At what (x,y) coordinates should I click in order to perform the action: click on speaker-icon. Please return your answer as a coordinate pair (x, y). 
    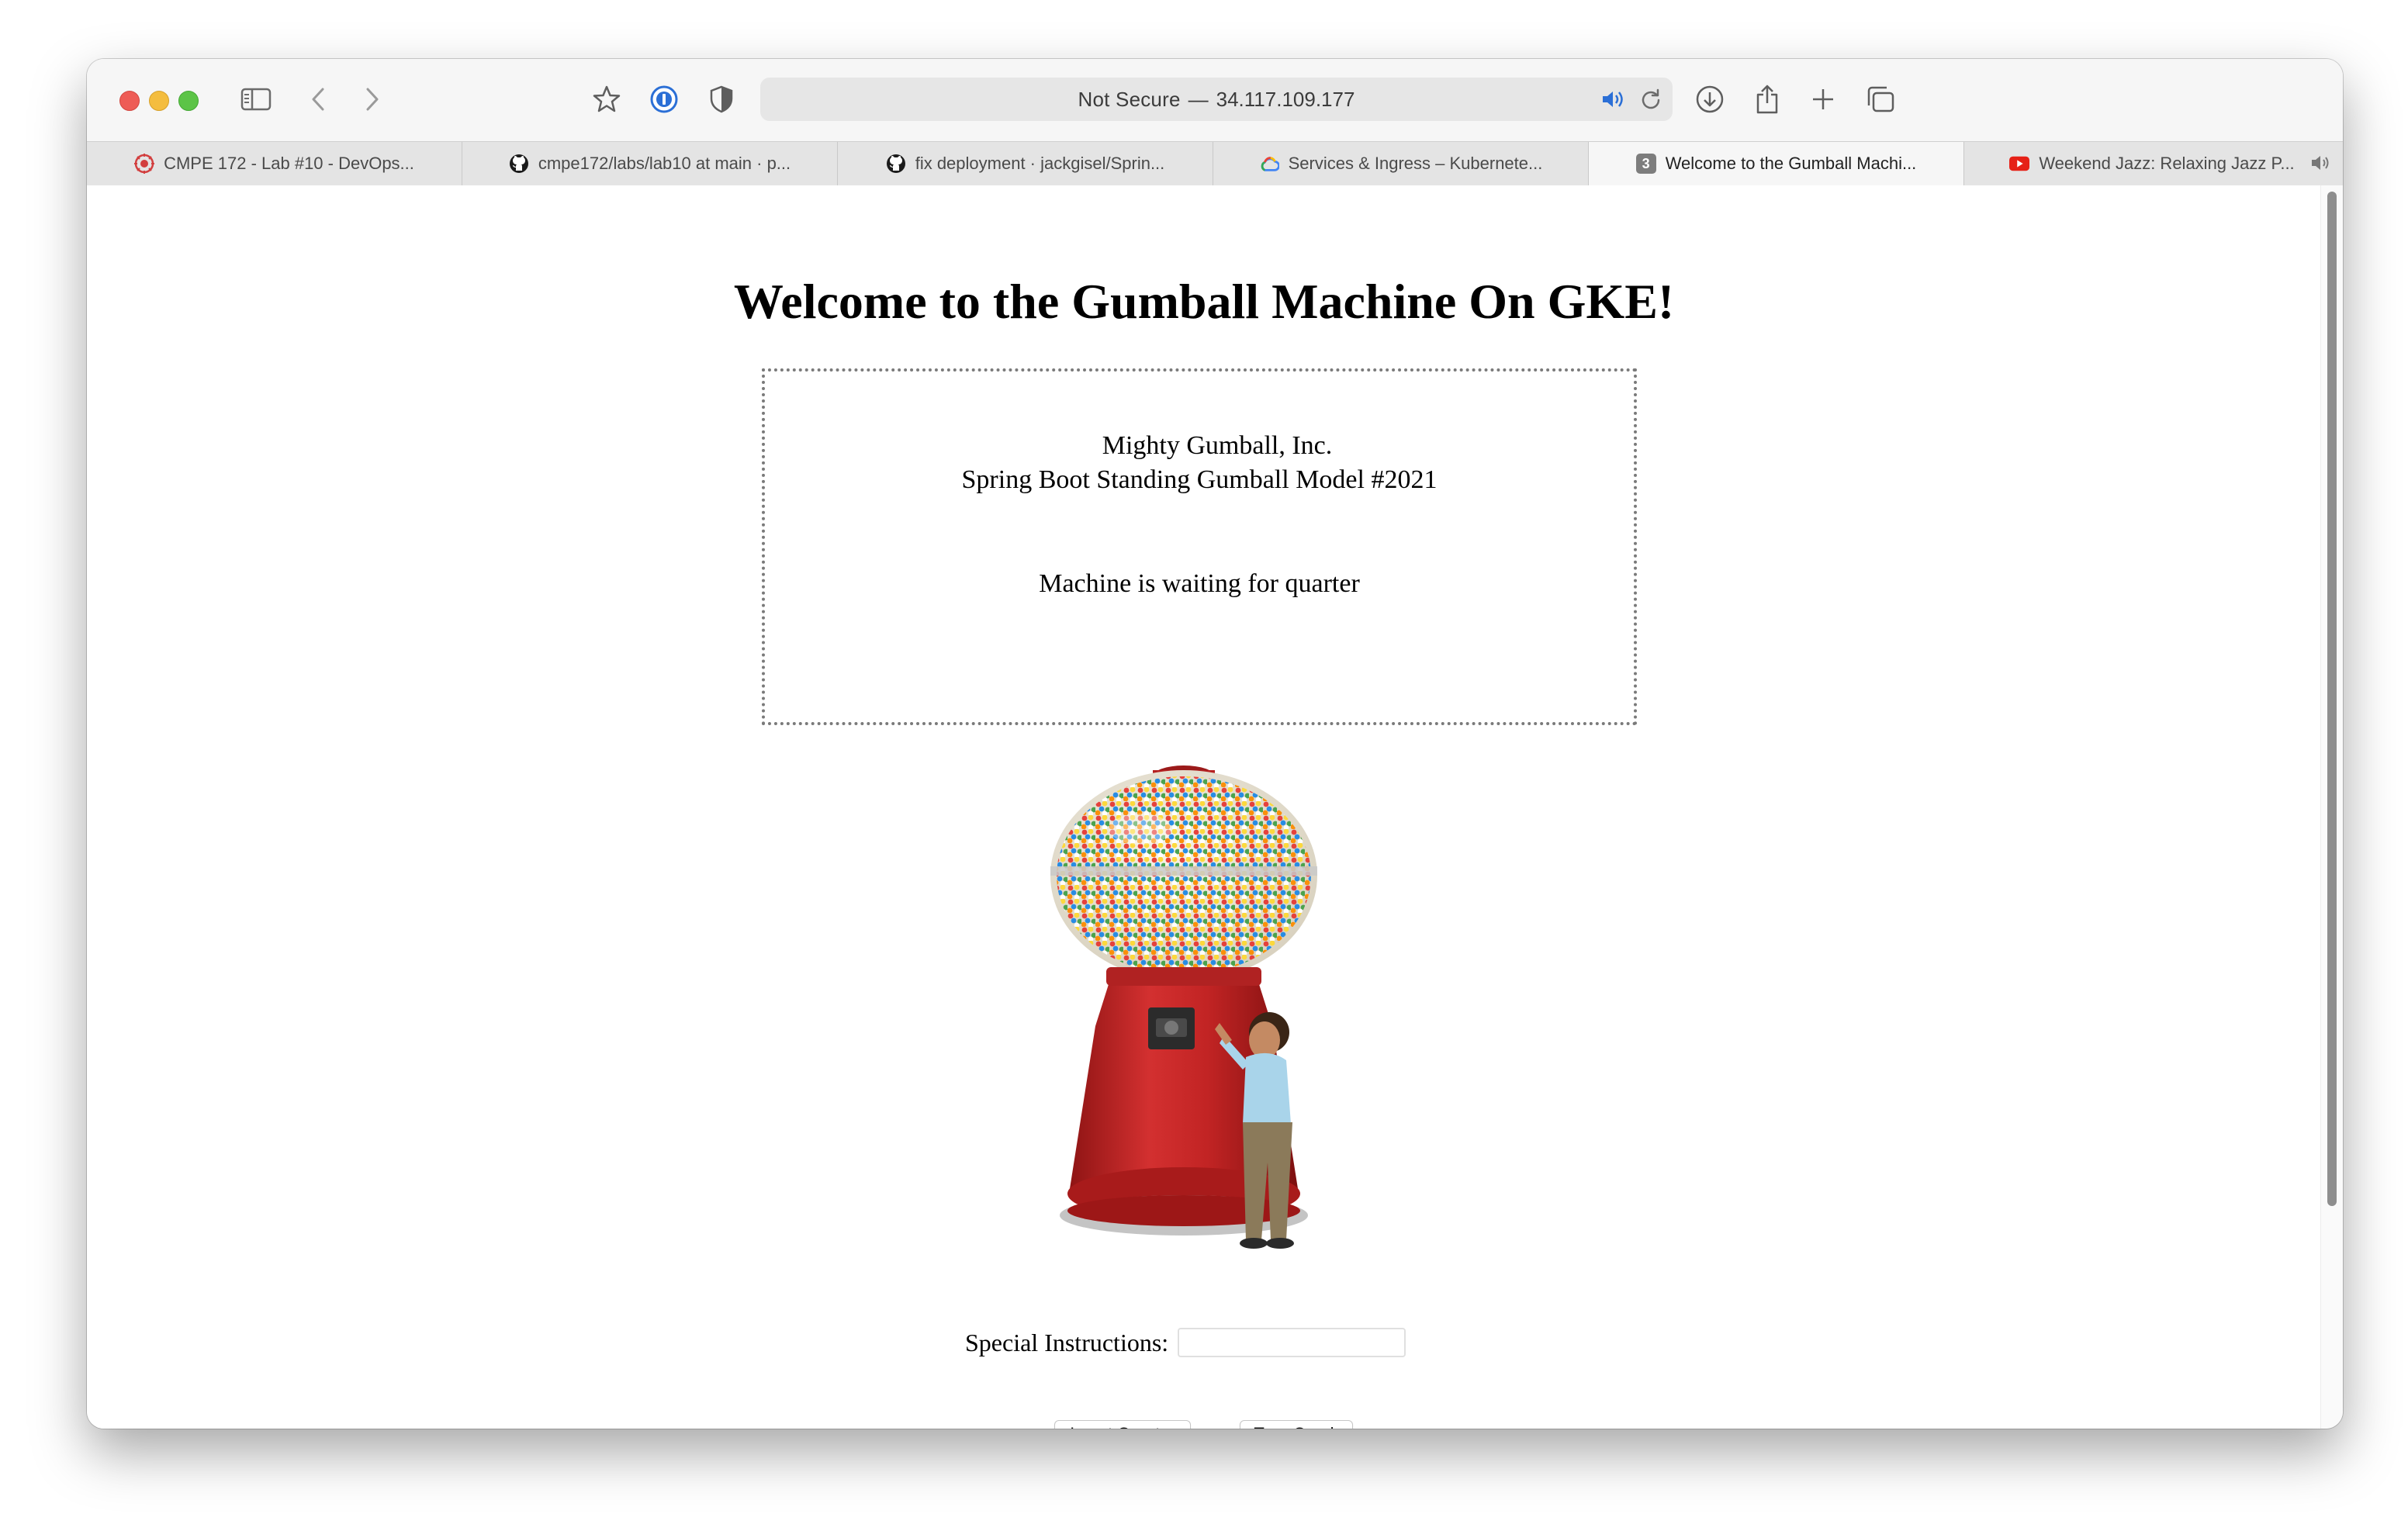
    Looking at the image, I should click on (2320, 165).